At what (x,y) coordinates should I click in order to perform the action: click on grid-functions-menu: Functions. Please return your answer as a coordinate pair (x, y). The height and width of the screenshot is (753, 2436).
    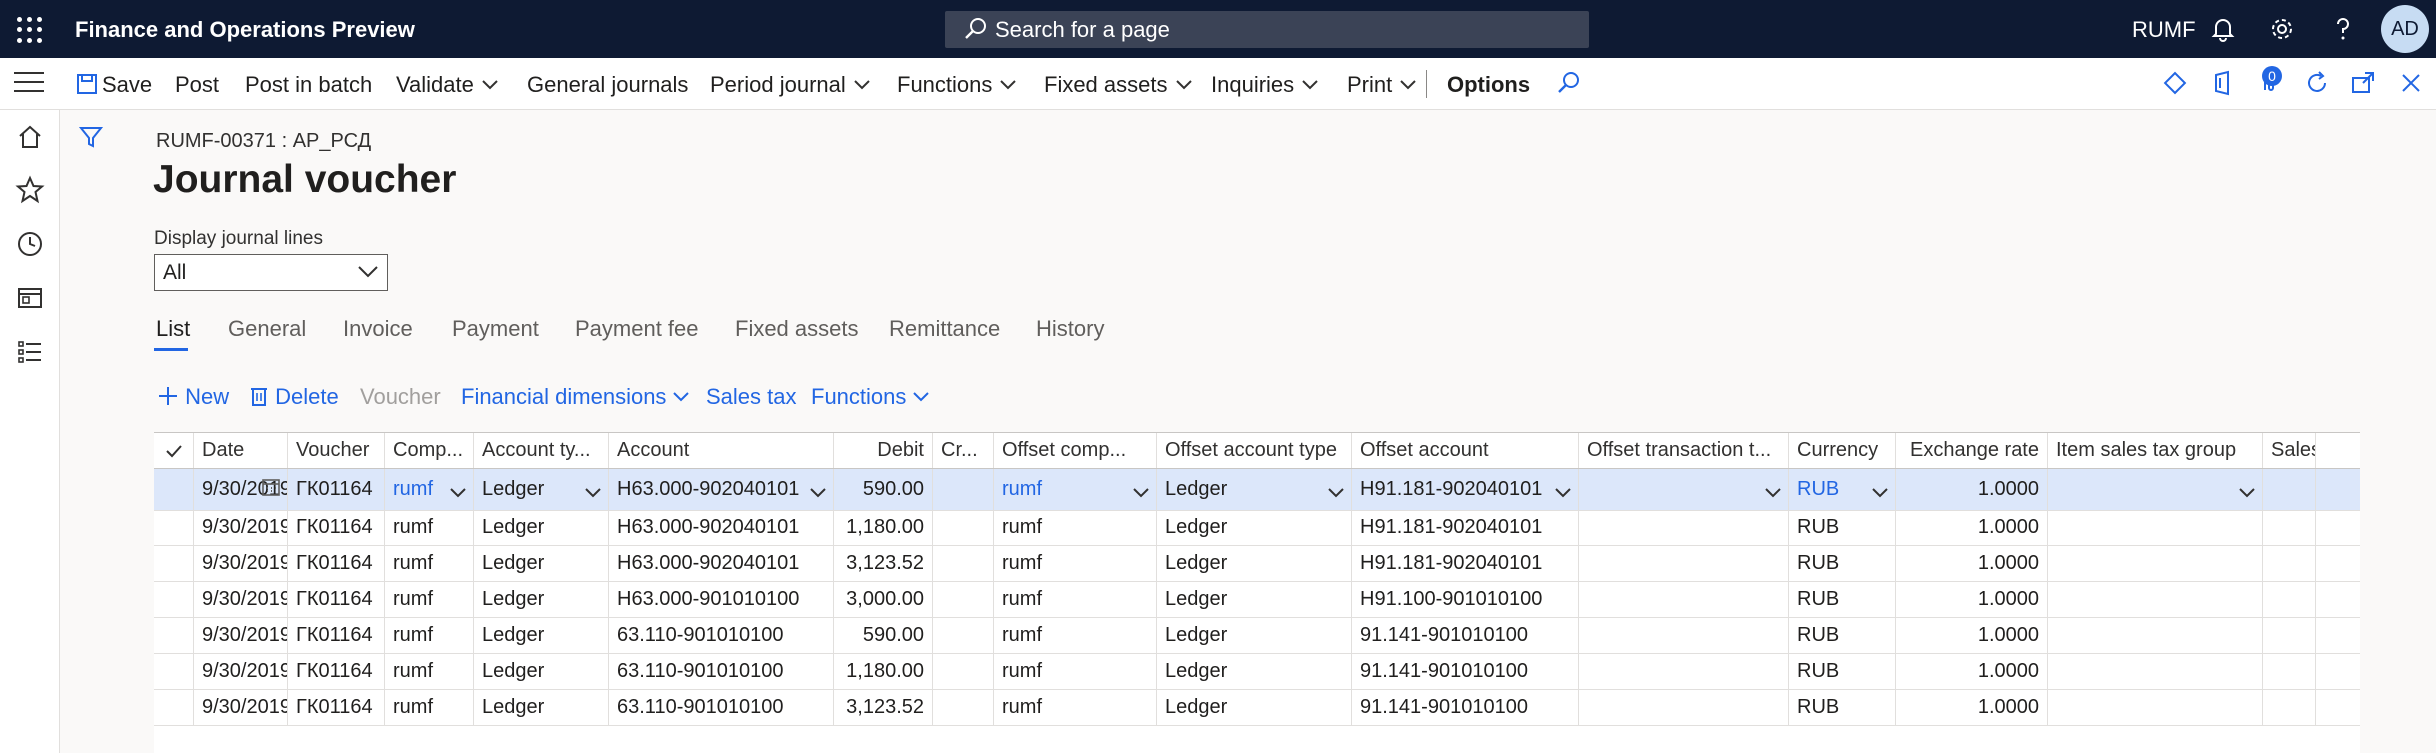
    Looking at the image, I should click on (870, 397).